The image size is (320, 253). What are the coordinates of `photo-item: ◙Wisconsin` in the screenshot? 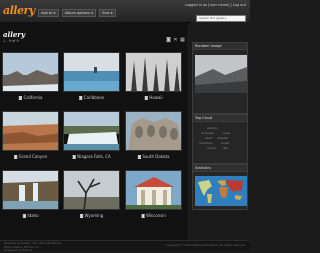 It's located at (153, 198).